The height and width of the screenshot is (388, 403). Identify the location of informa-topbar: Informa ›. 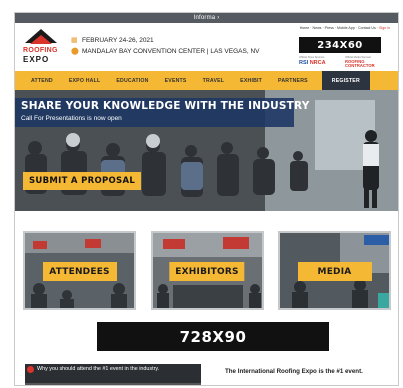
(206, 18).